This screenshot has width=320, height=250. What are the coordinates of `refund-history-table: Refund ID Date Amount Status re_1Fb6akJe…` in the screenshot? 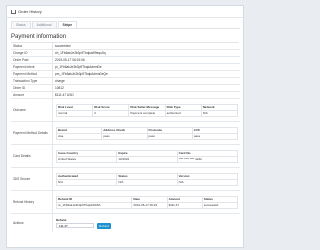 It's located at (147, 202).